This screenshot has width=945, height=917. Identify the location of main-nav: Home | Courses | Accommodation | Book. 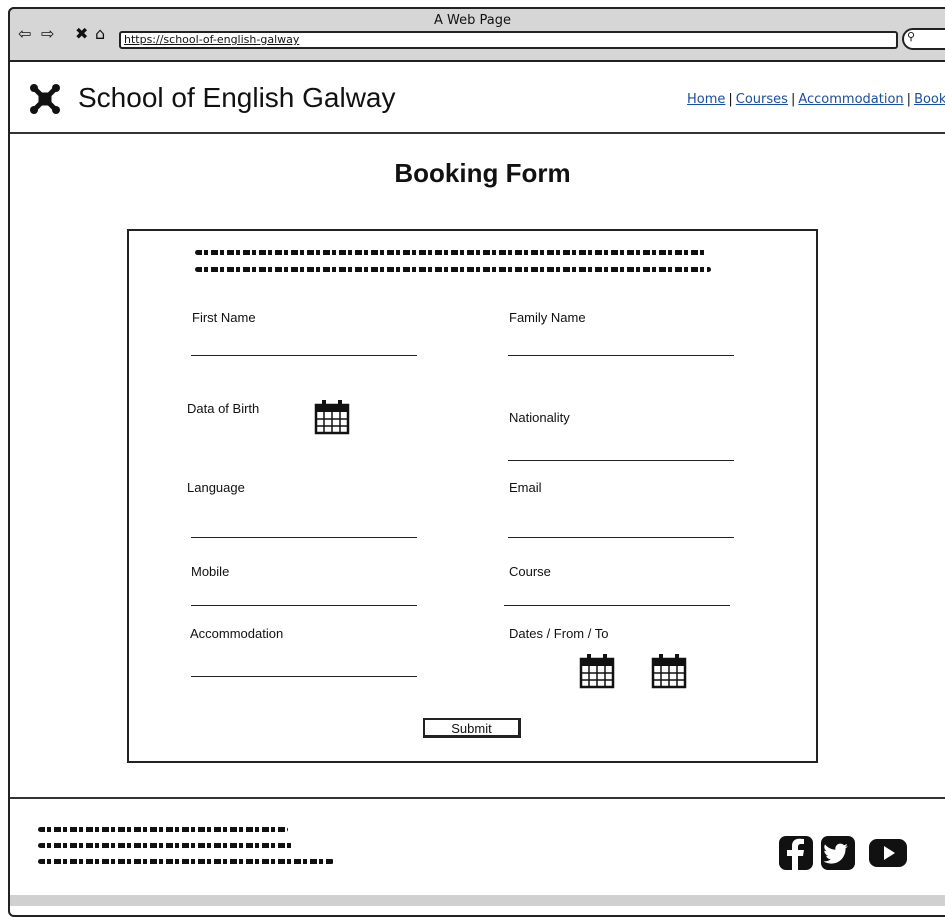
(816, 99).